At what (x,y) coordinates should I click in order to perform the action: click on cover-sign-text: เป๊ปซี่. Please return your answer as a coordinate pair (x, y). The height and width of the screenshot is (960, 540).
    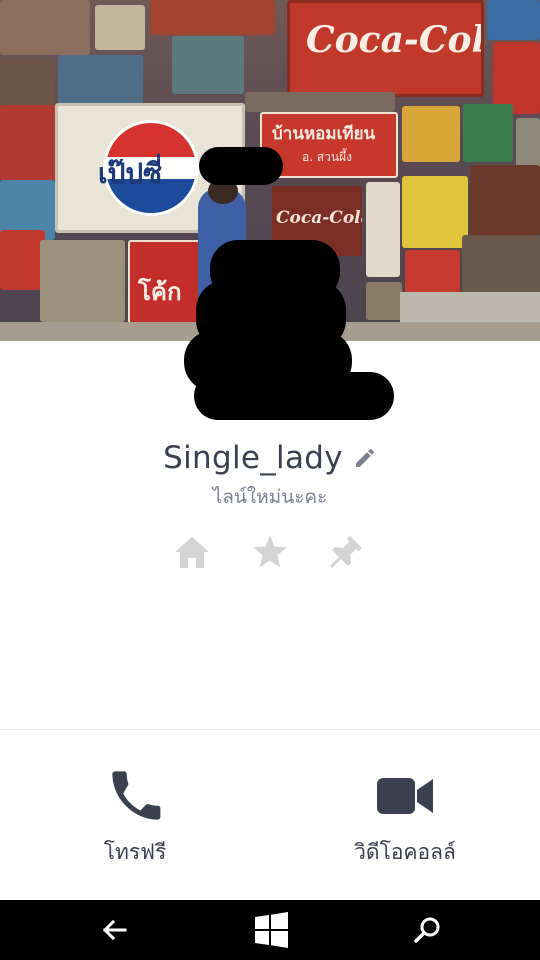
    Looking at the image, I should click on (130, 173).